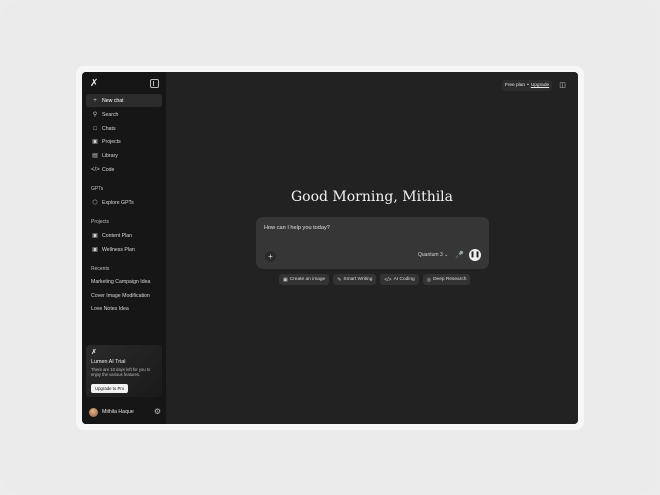  I want to click on upgrade-link: Upgrade, so click(540, 85).